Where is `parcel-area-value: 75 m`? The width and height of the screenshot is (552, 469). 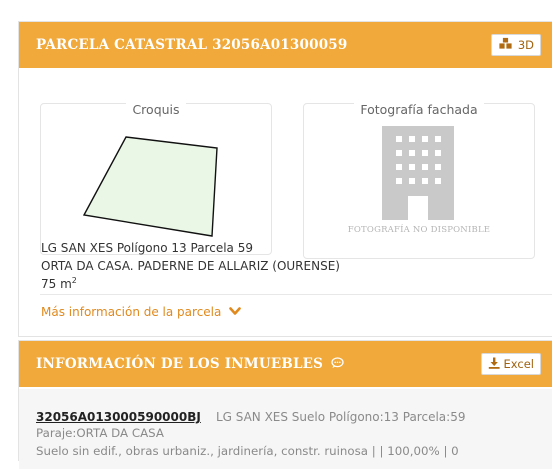 parcel-area-value: 75 m is located at coordinates (56, 284).